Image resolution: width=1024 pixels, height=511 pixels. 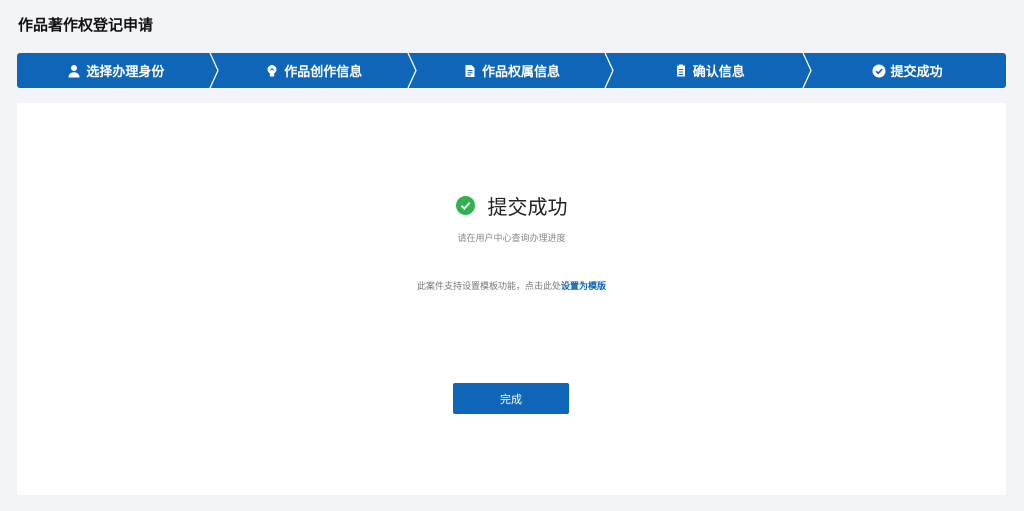 What do you see at coordinates (583, 287) in the screenshot?
I see `set-template-link: 设置为模版` at bounding box center [583, 287].